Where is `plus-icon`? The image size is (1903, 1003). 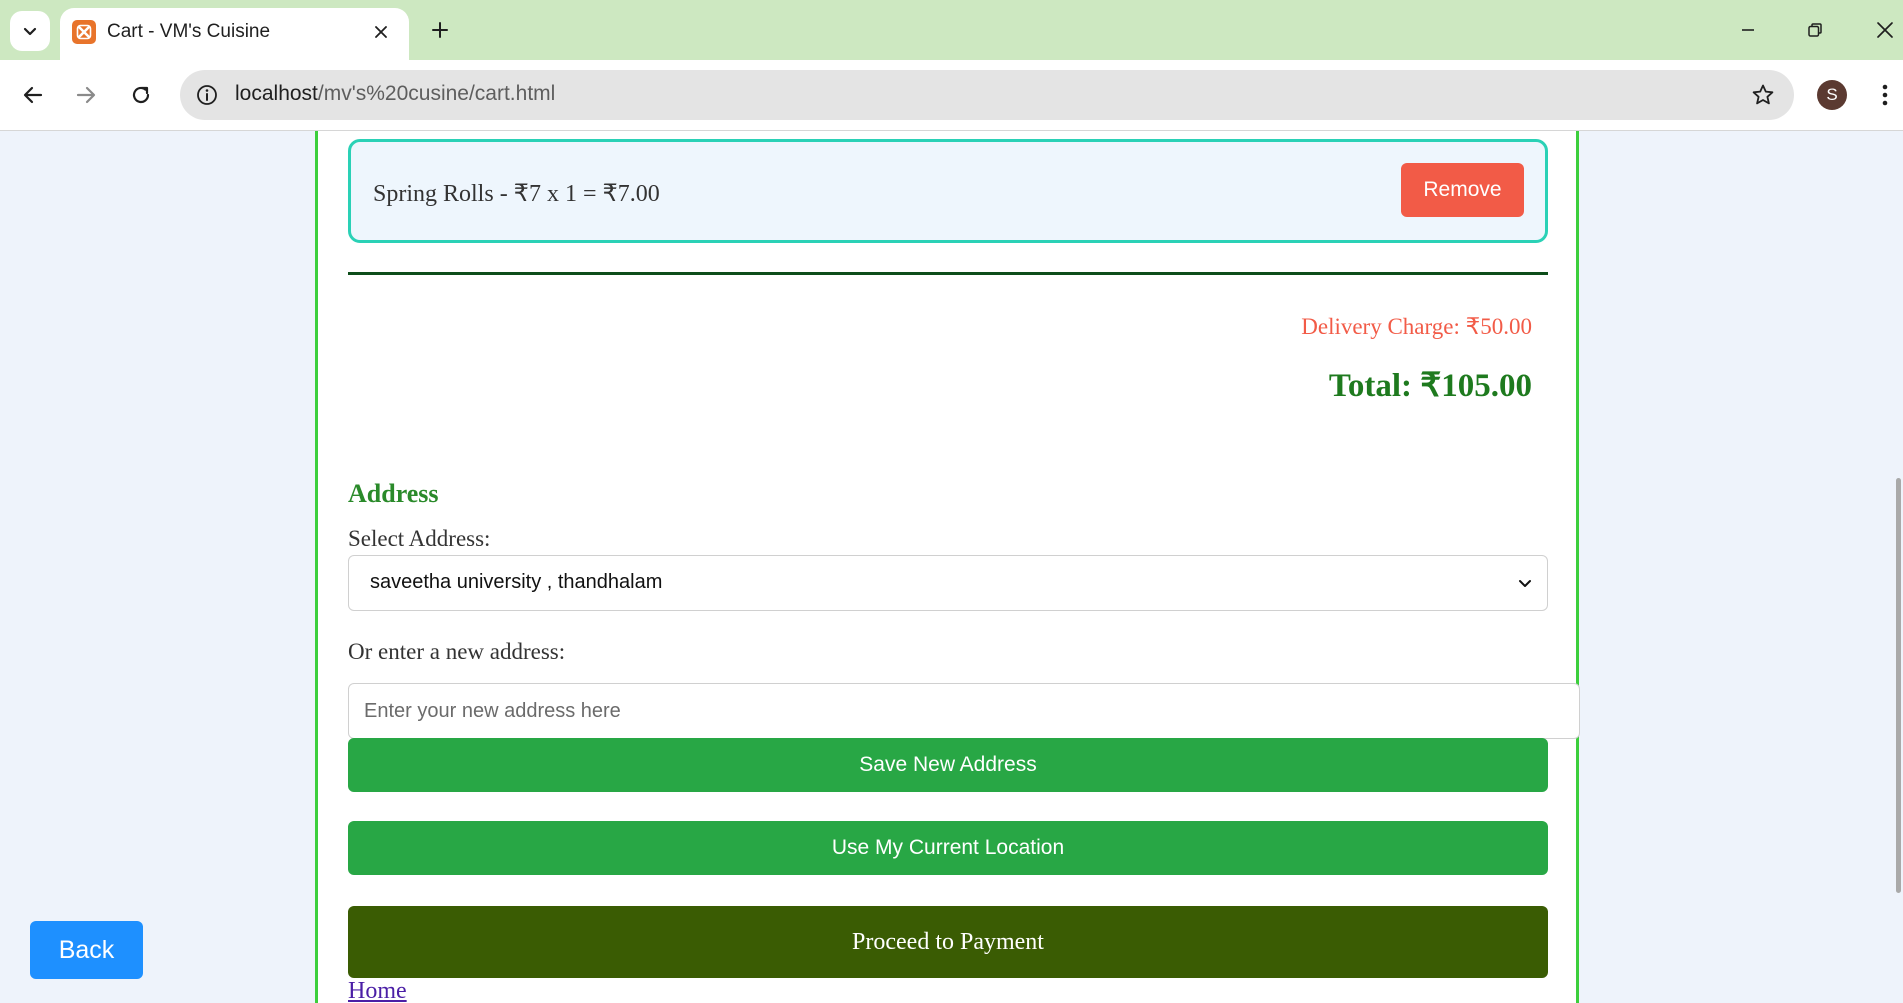 plus-icon is located at coordinates (440, 30).